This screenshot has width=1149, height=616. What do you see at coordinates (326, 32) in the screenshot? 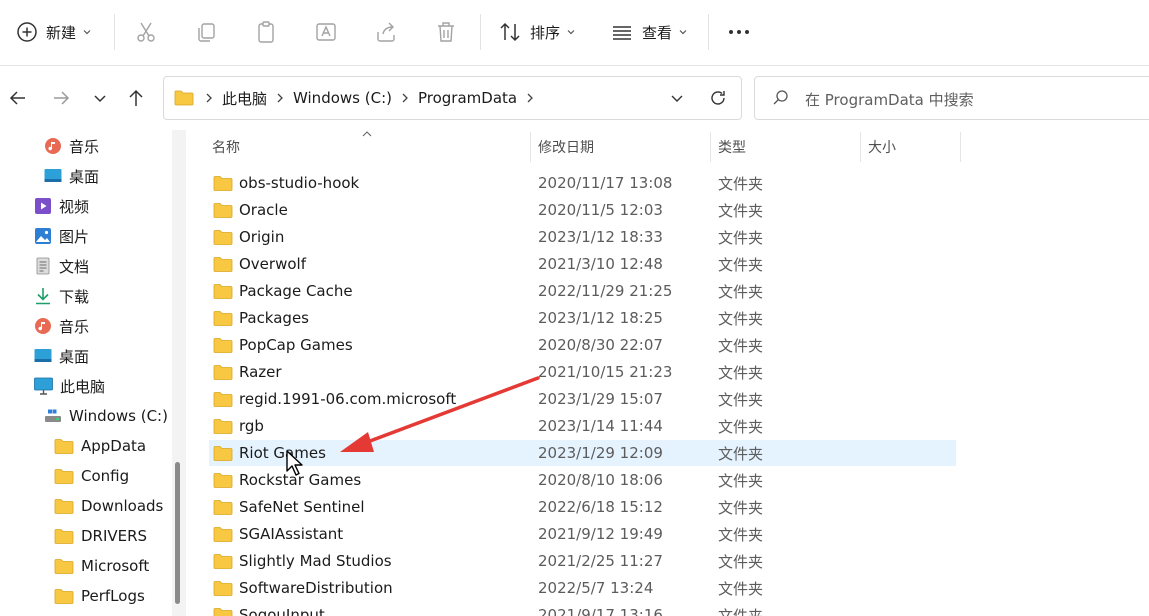
I see `rename-button` at bounding box center [326, 32].